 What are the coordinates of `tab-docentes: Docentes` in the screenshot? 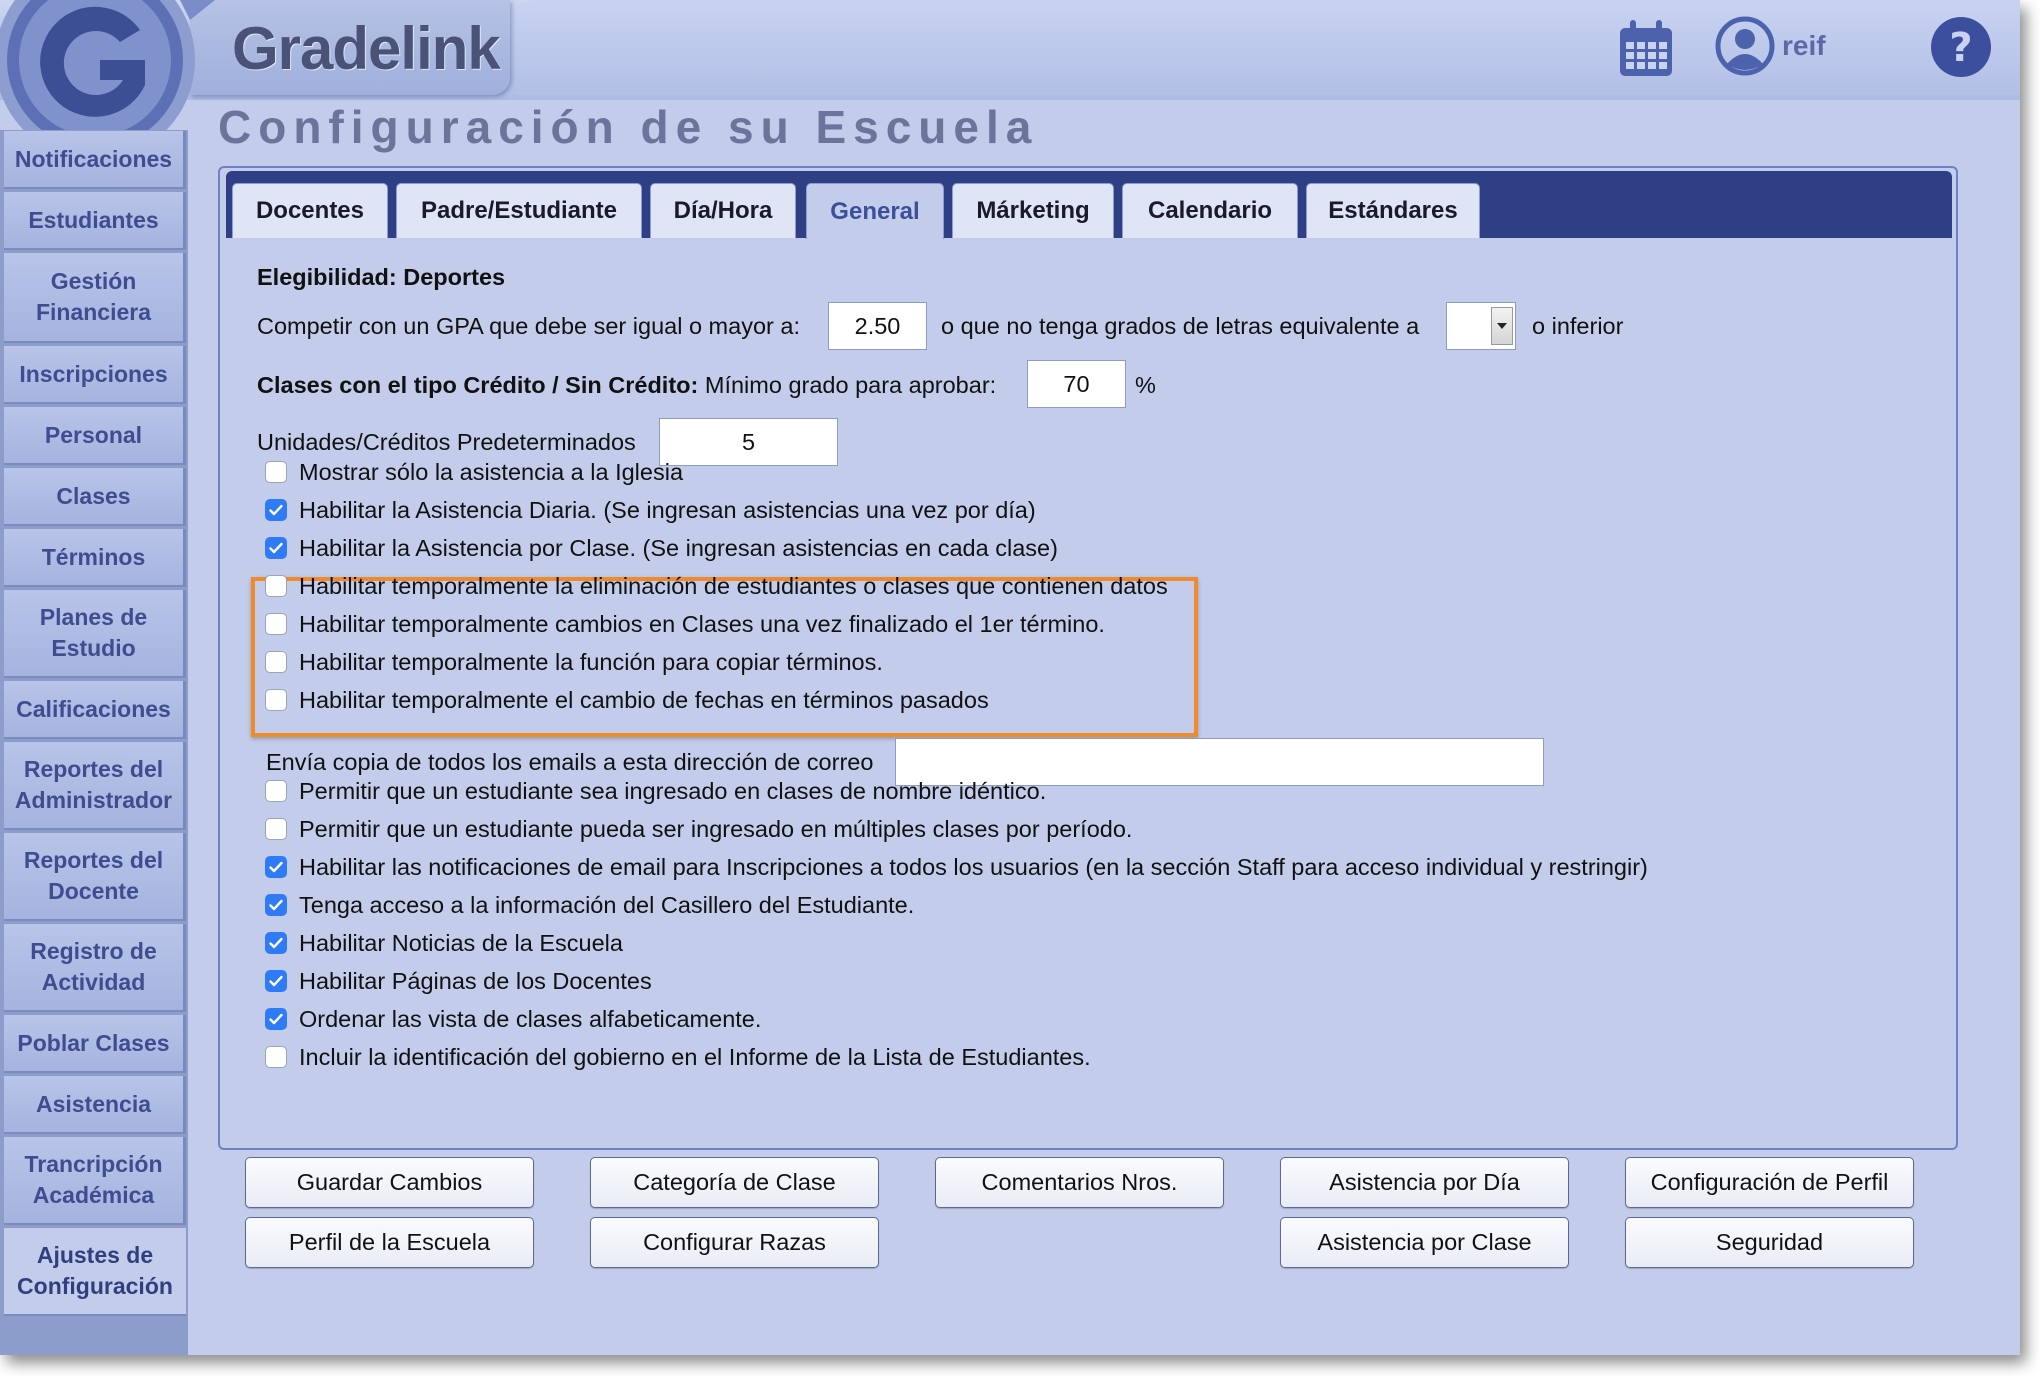 It's located at (310, 210).